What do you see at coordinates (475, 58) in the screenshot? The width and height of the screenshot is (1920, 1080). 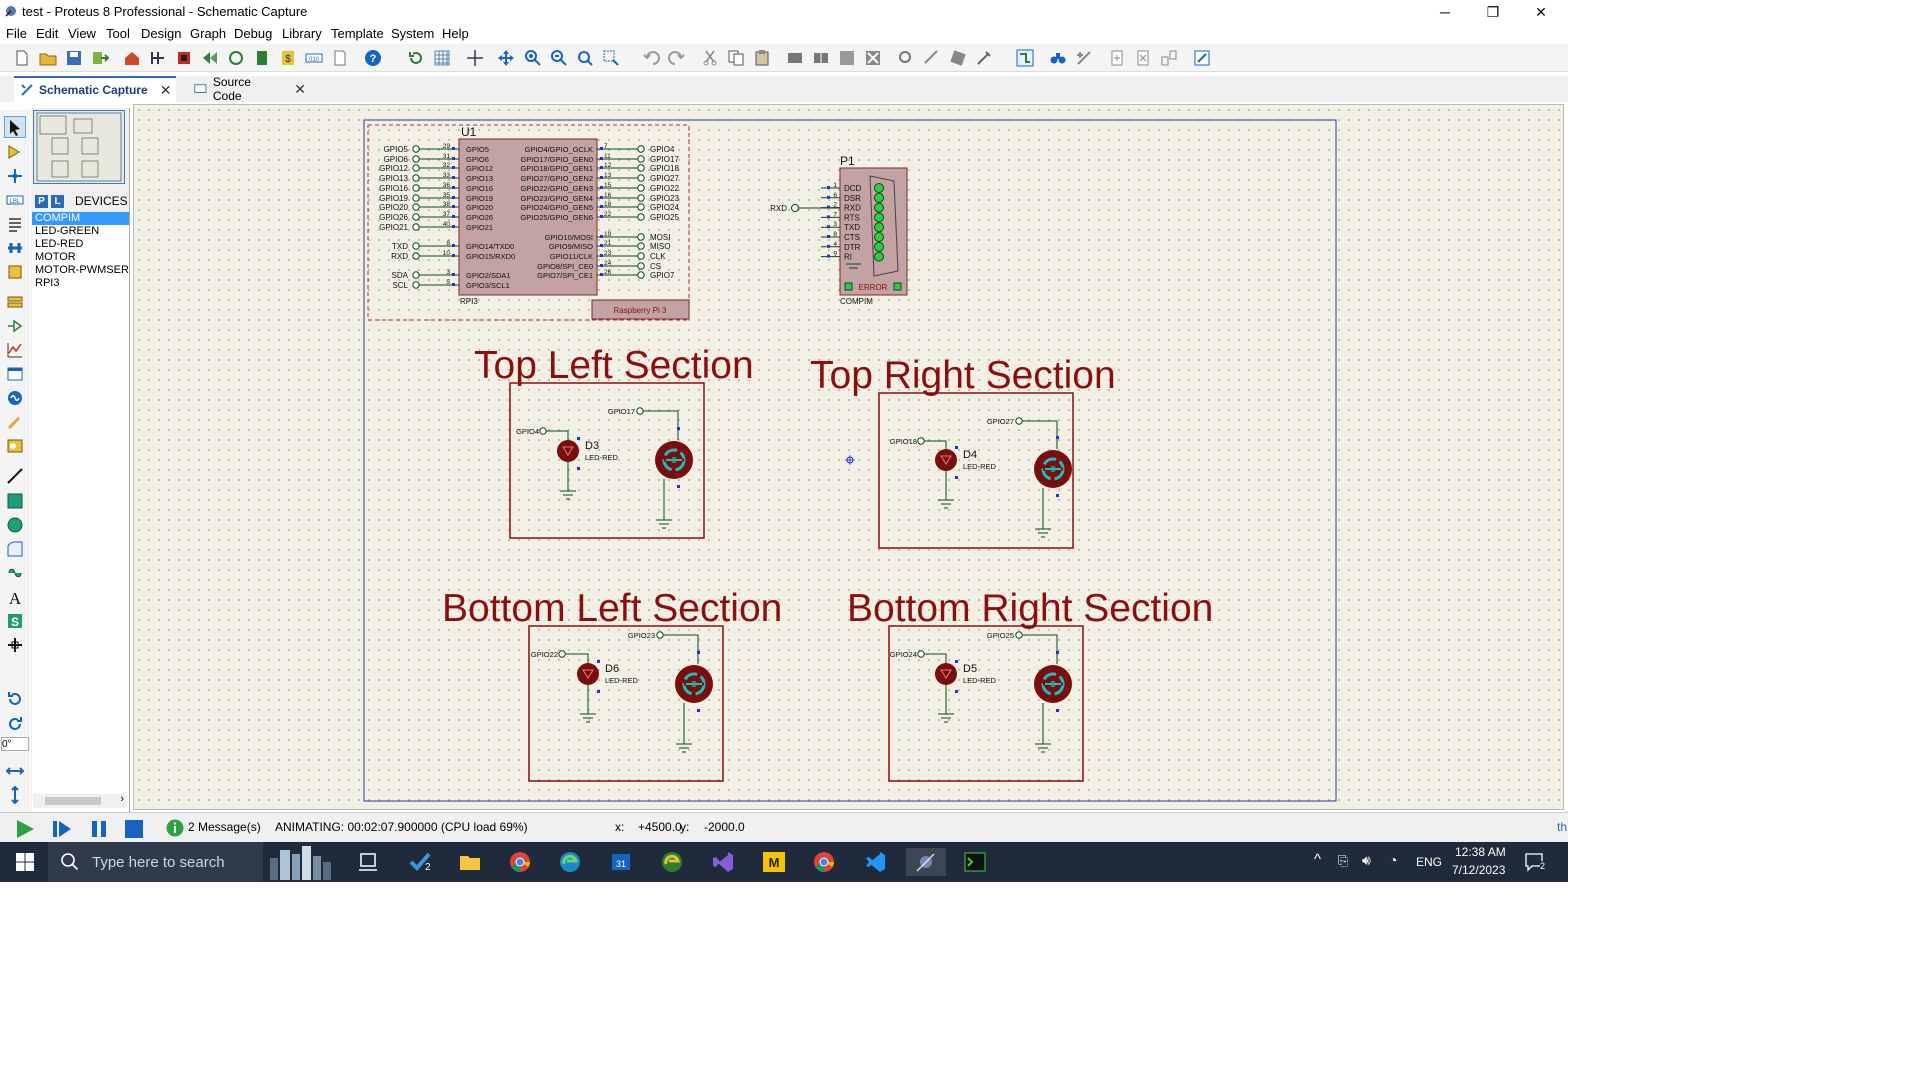 I see `origin-icon` at bounding box center [475, 58].